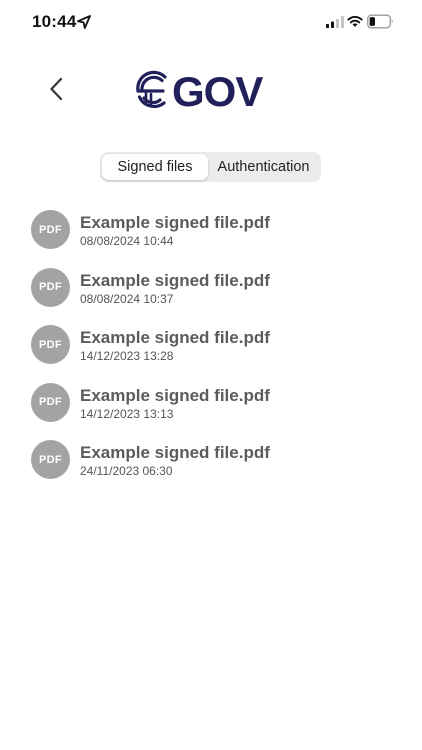 The image size is (422, 750). What do you see at coordinates (126, 471) in the screenshot?
I see `file-date: 24/11/2023 06:30` at bounding box center [126, 471].